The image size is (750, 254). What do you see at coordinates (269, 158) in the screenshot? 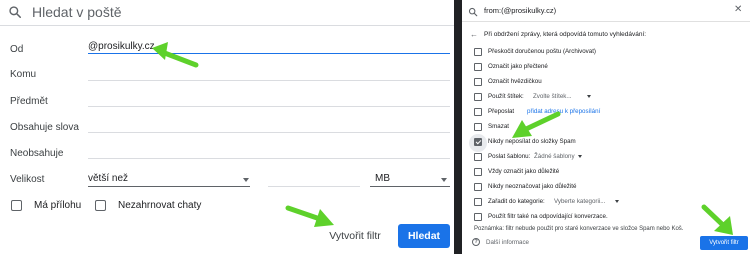
I see `doesnt-have-field` at bounding box center [269, 158].